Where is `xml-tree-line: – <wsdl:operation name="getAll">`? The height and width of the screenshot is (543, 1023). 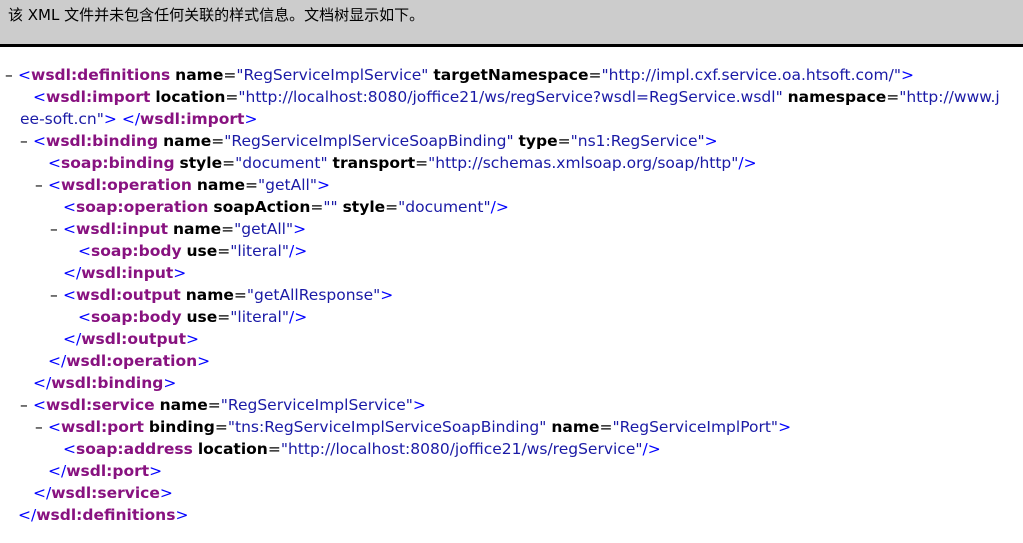 xml-tree-line: – <wsdl:operation name="getAll"> is located at coordinates (511, 185).